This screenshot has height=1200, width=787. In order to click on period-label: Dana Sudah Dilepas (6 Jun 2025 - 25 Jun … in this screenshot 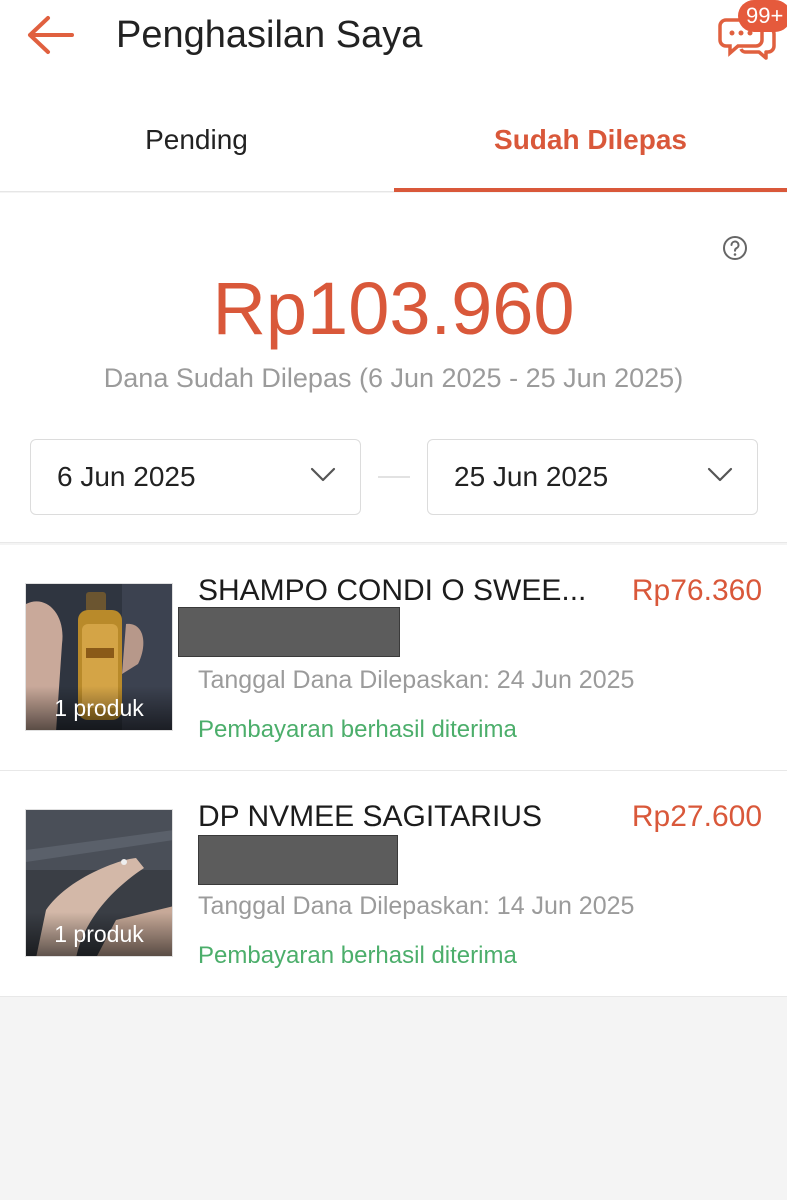, I will do `click(393, 378)`.